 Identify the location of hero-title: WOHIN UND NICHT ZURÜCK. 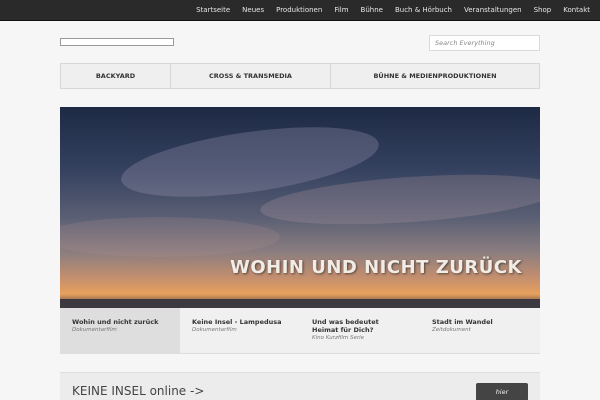
(375, 267).